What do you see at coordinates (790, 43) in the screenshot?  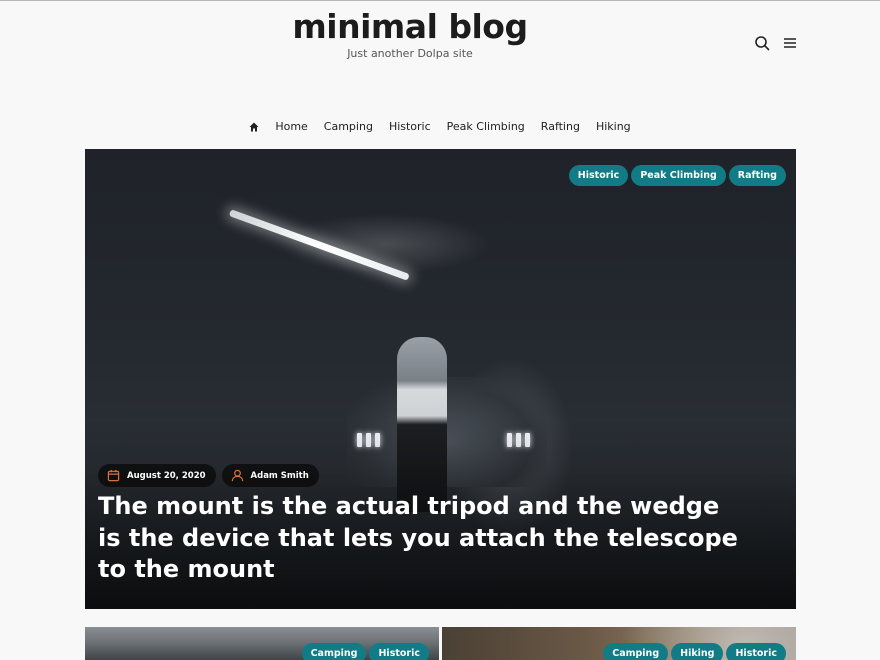 I see `menu-icon` at bounding box center [790, 43].